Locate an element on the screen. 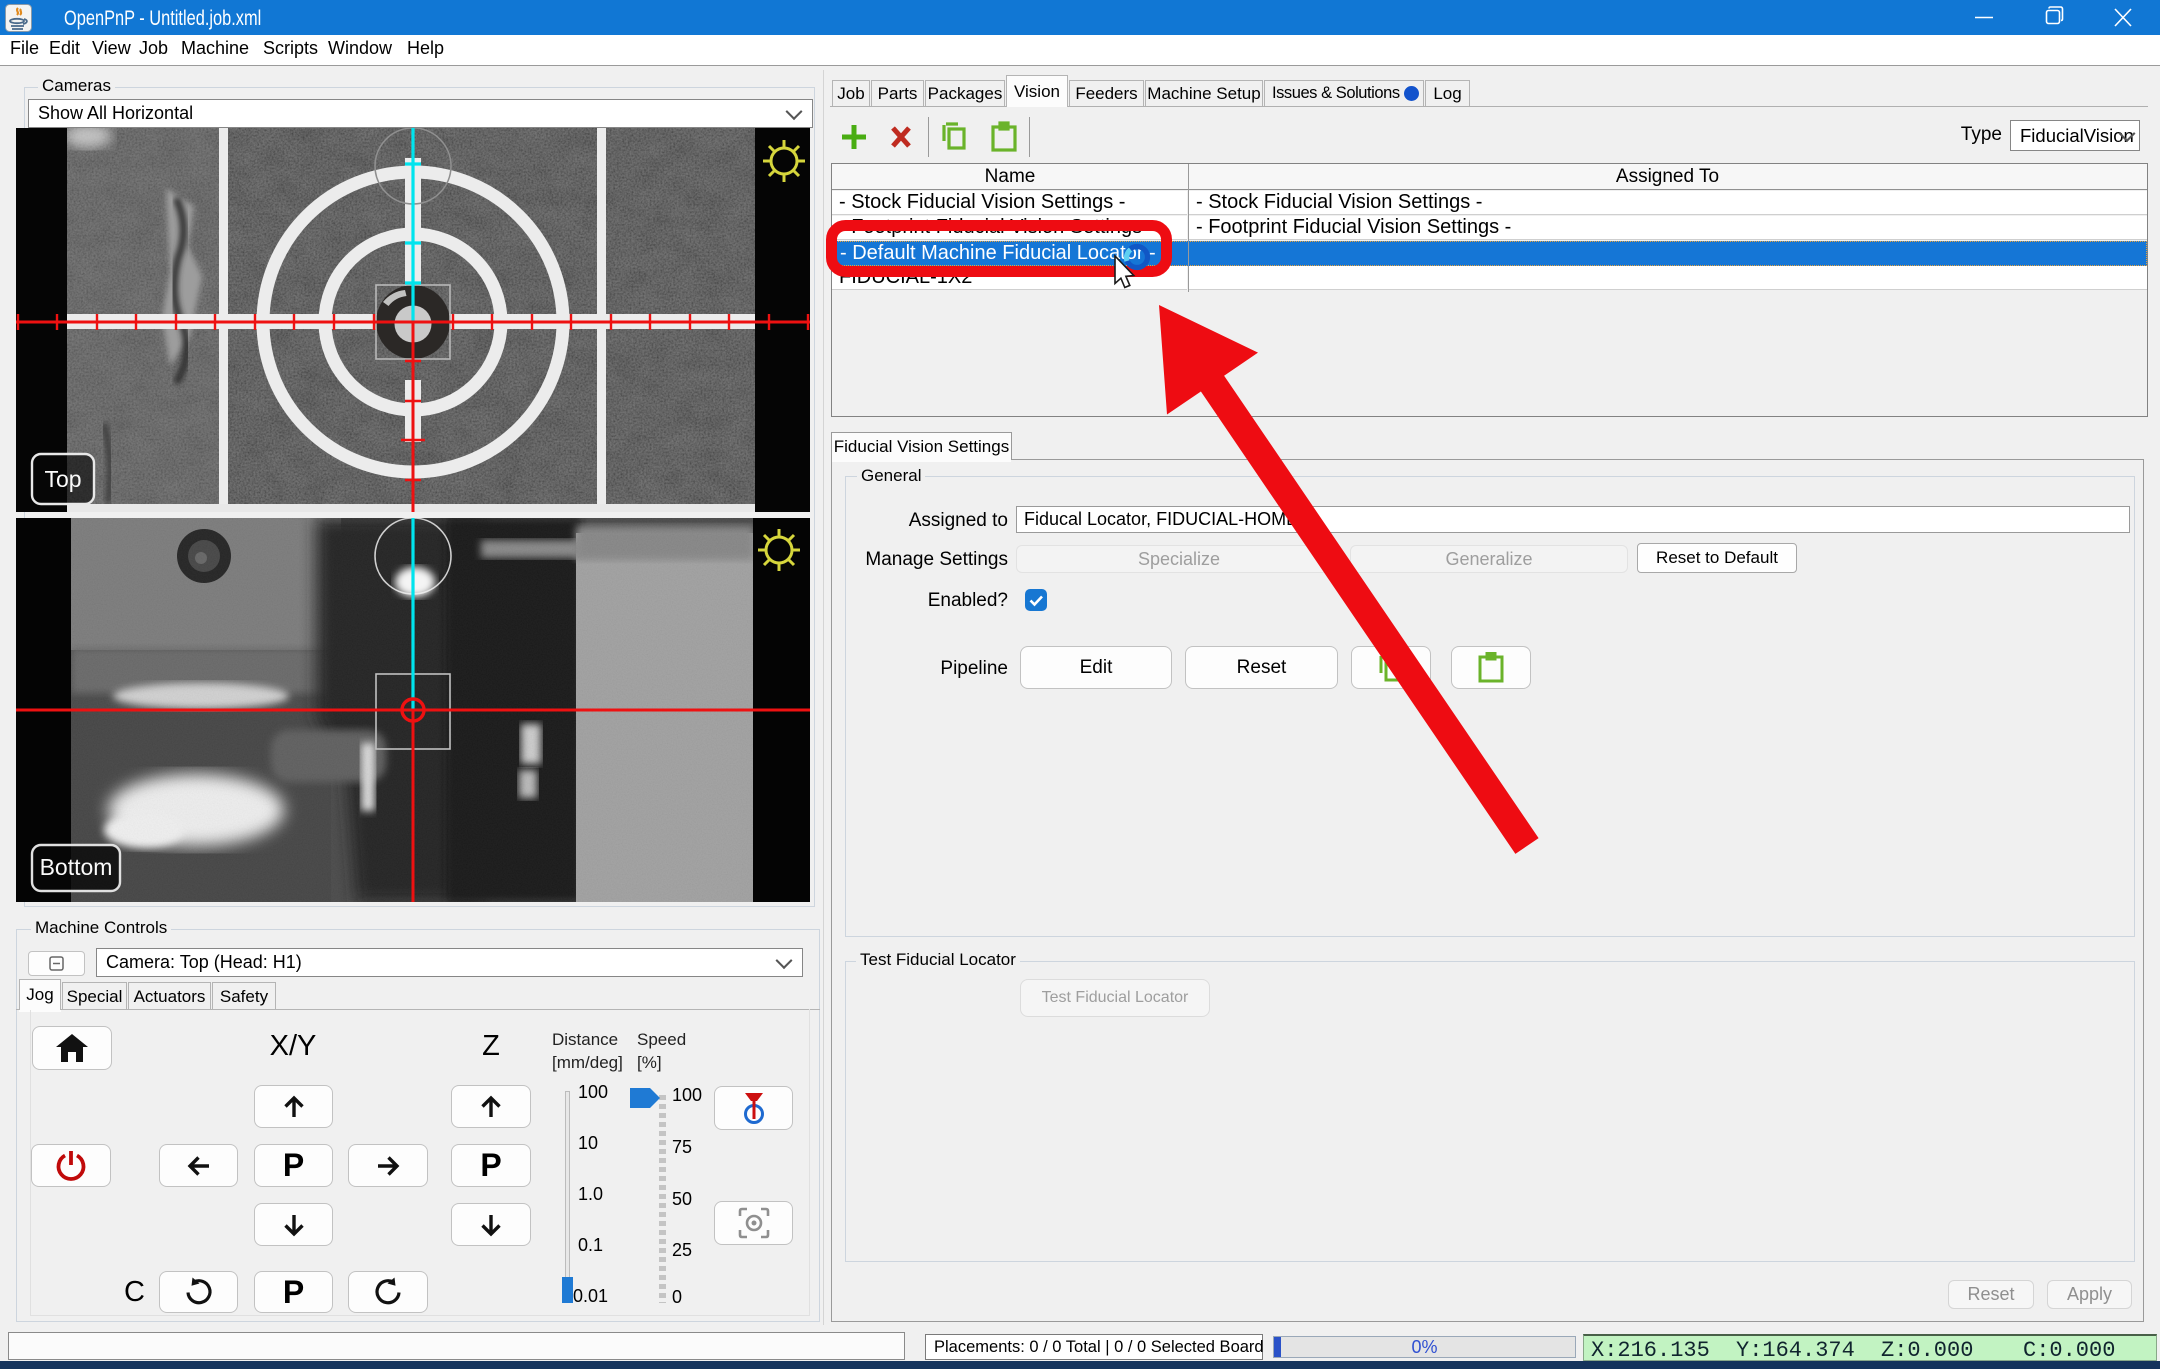 Image resolution: width=2160 pixels, height=1369 pixels. svg-text: Bottom is located at coordinates (76, 867).